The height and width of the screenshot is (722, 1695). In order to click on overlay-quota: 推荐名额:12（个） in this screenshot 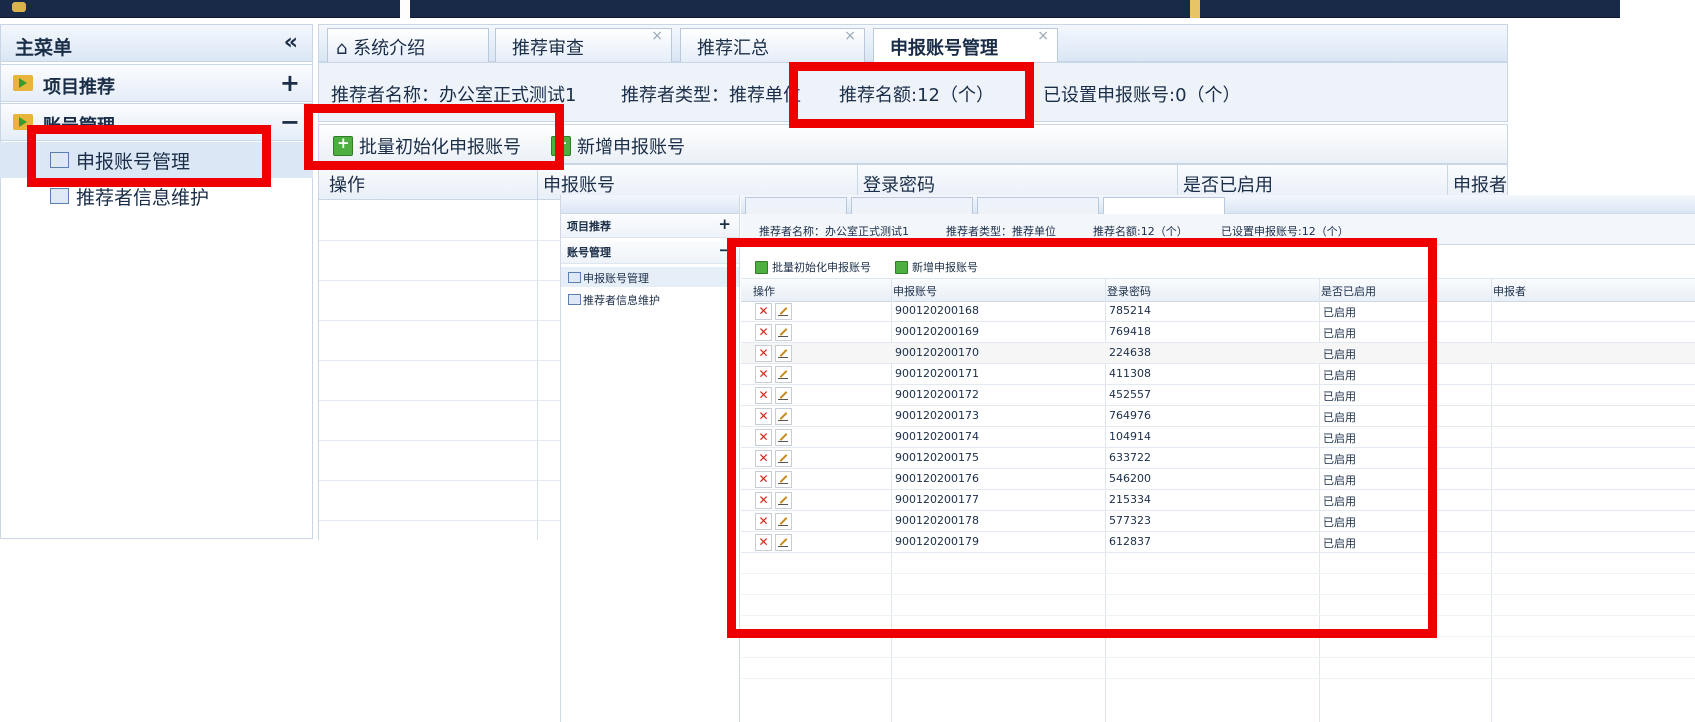, I will do `click(1140, 231)`.